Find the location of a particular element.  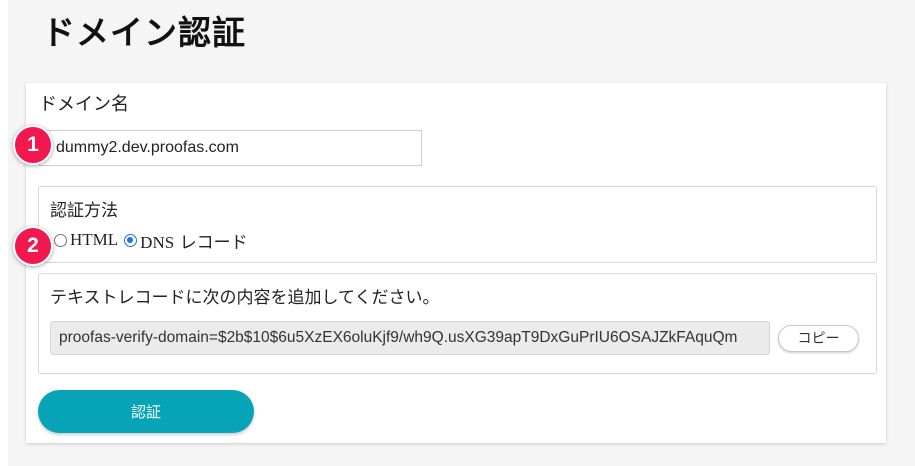

domain-name-input is located at coordinates (230, 148).